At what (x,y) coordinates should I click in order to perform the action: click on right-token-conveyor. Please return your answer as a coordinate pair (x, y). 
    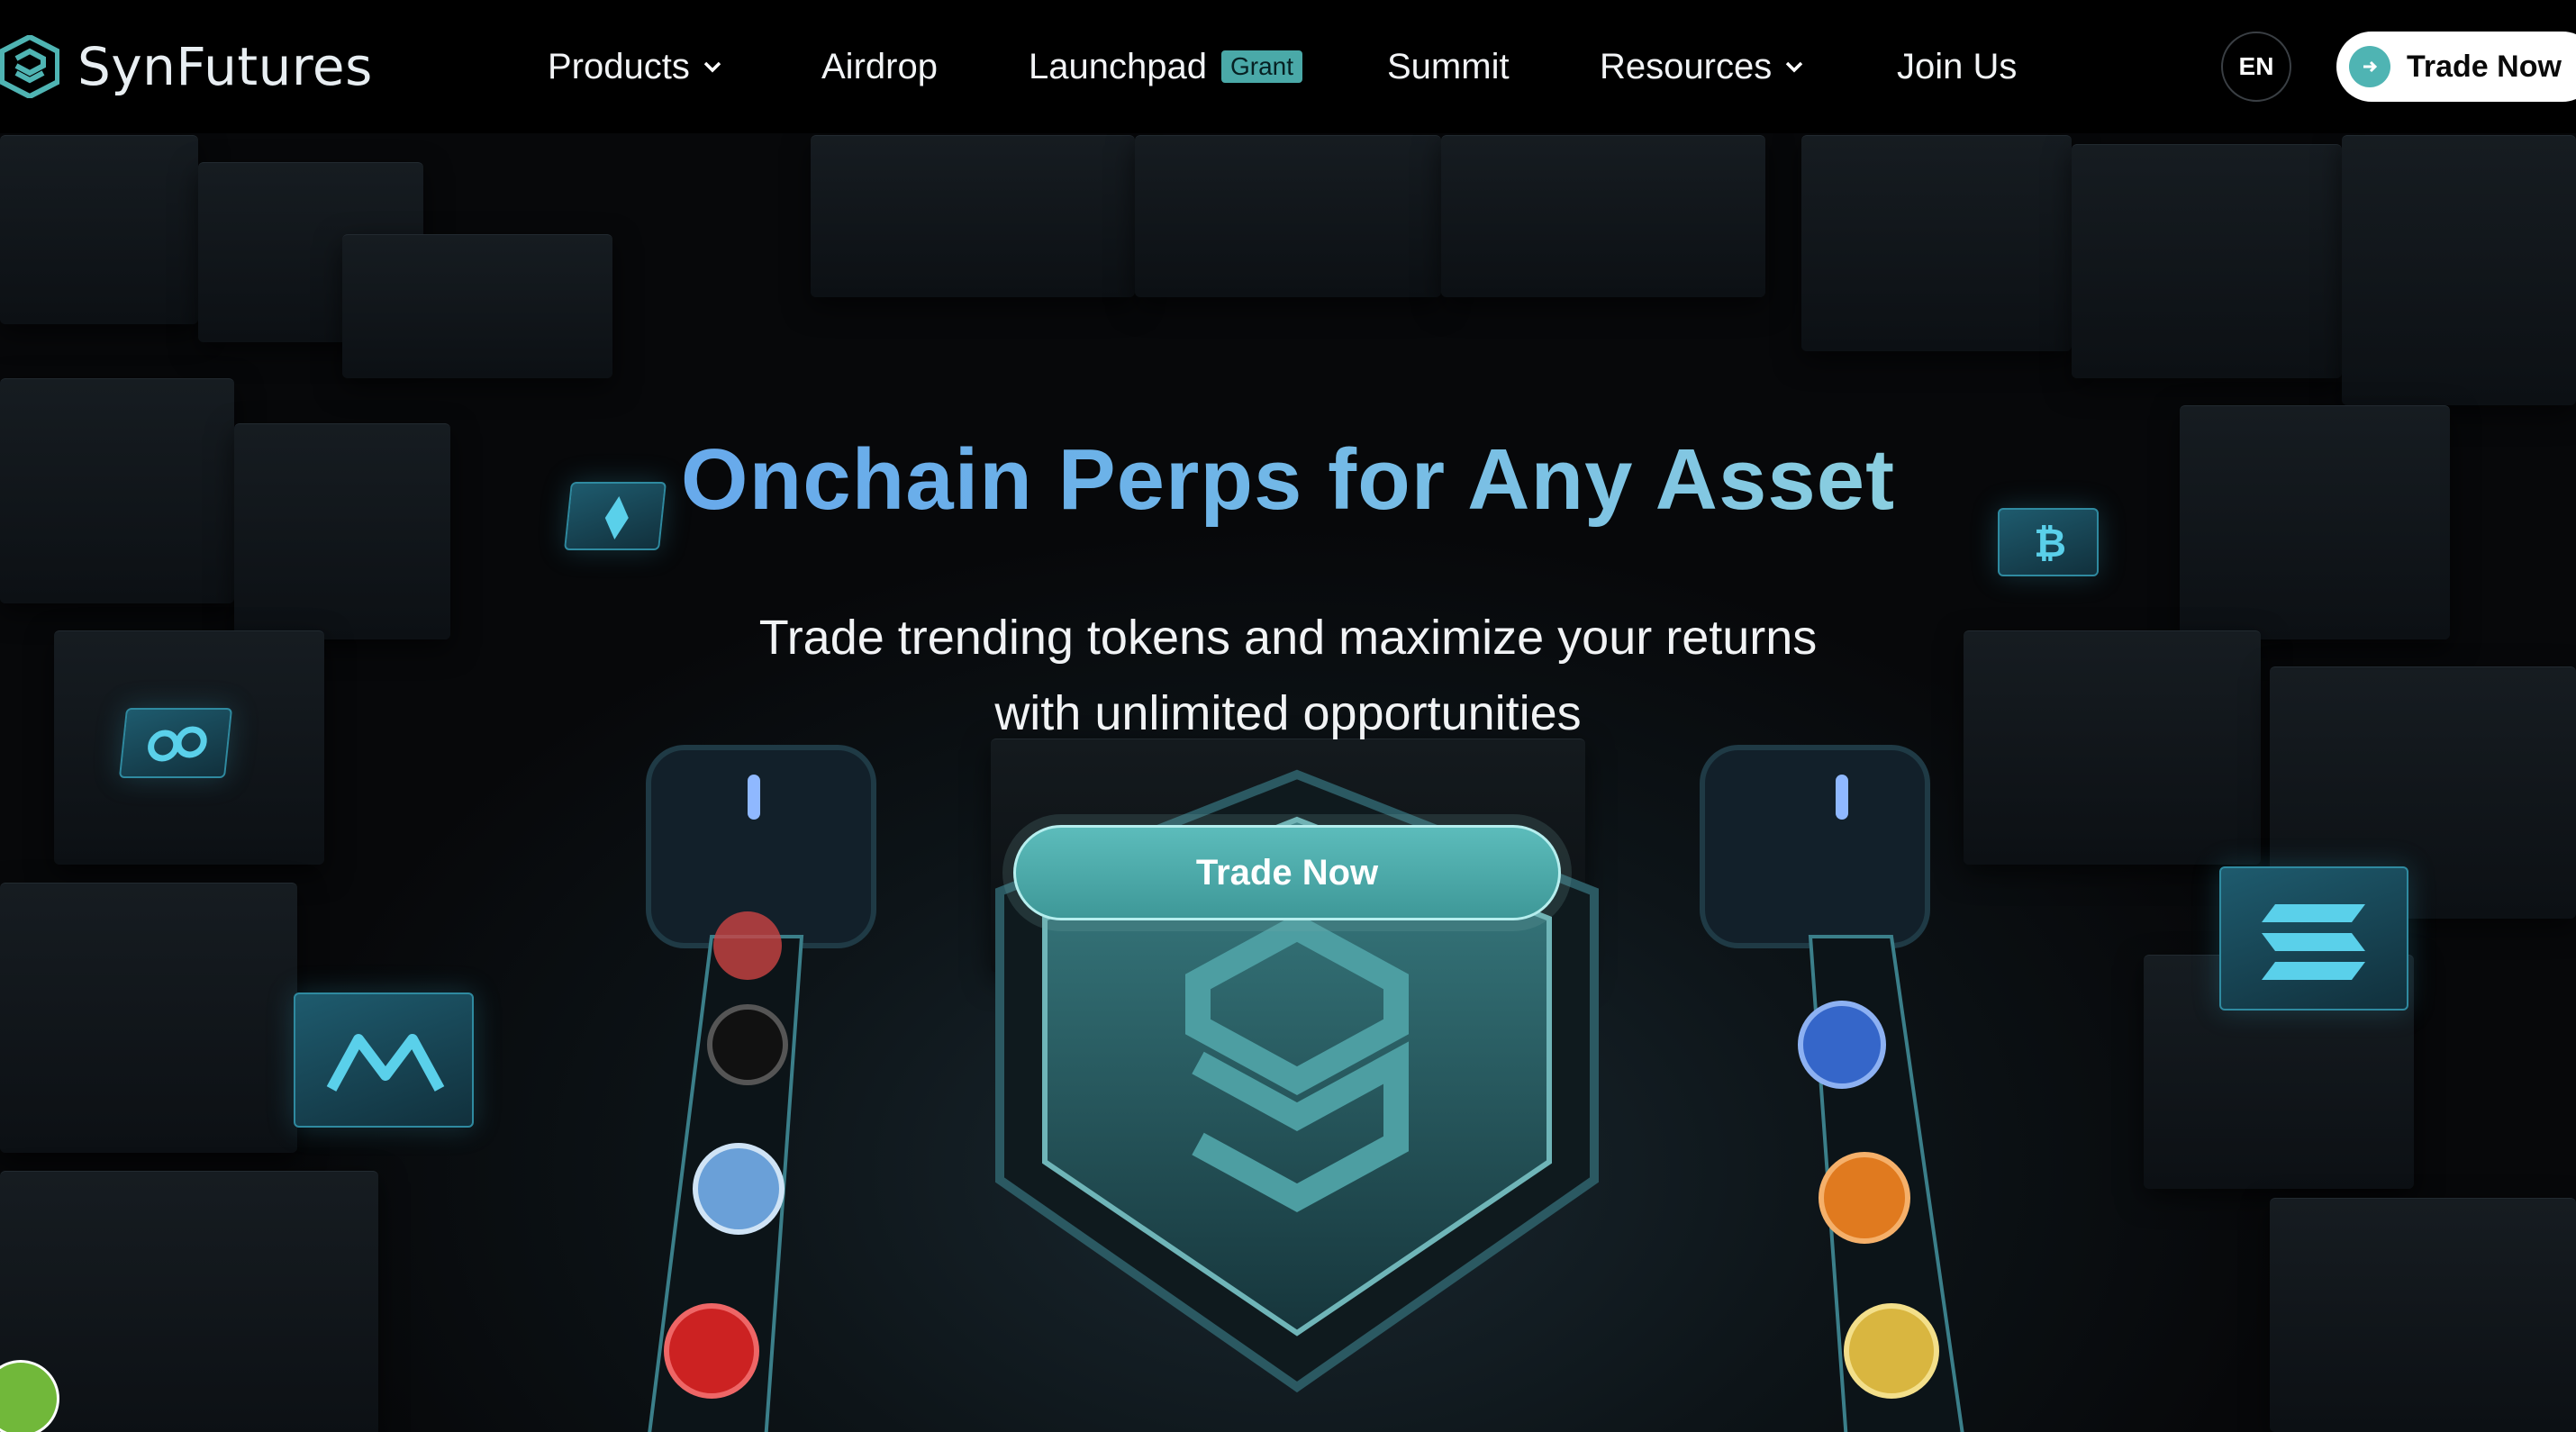
    Looking at the image, I should click on (1832, 1089).